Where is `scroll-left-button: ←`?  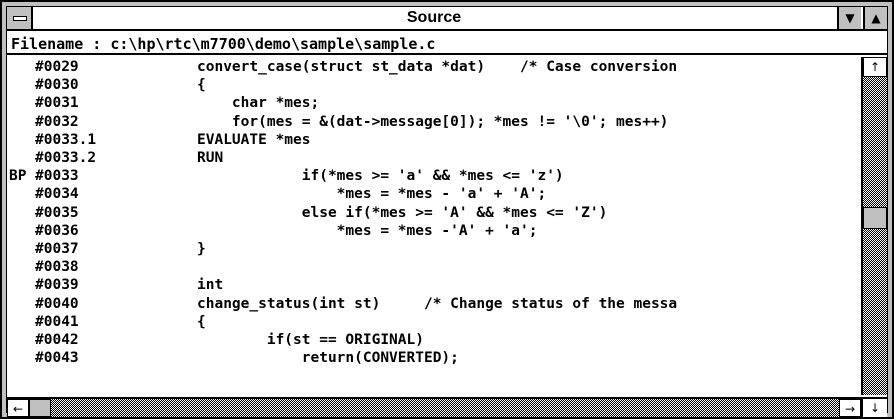 scroll-left-button: ← is located at coordinates (18, 408).